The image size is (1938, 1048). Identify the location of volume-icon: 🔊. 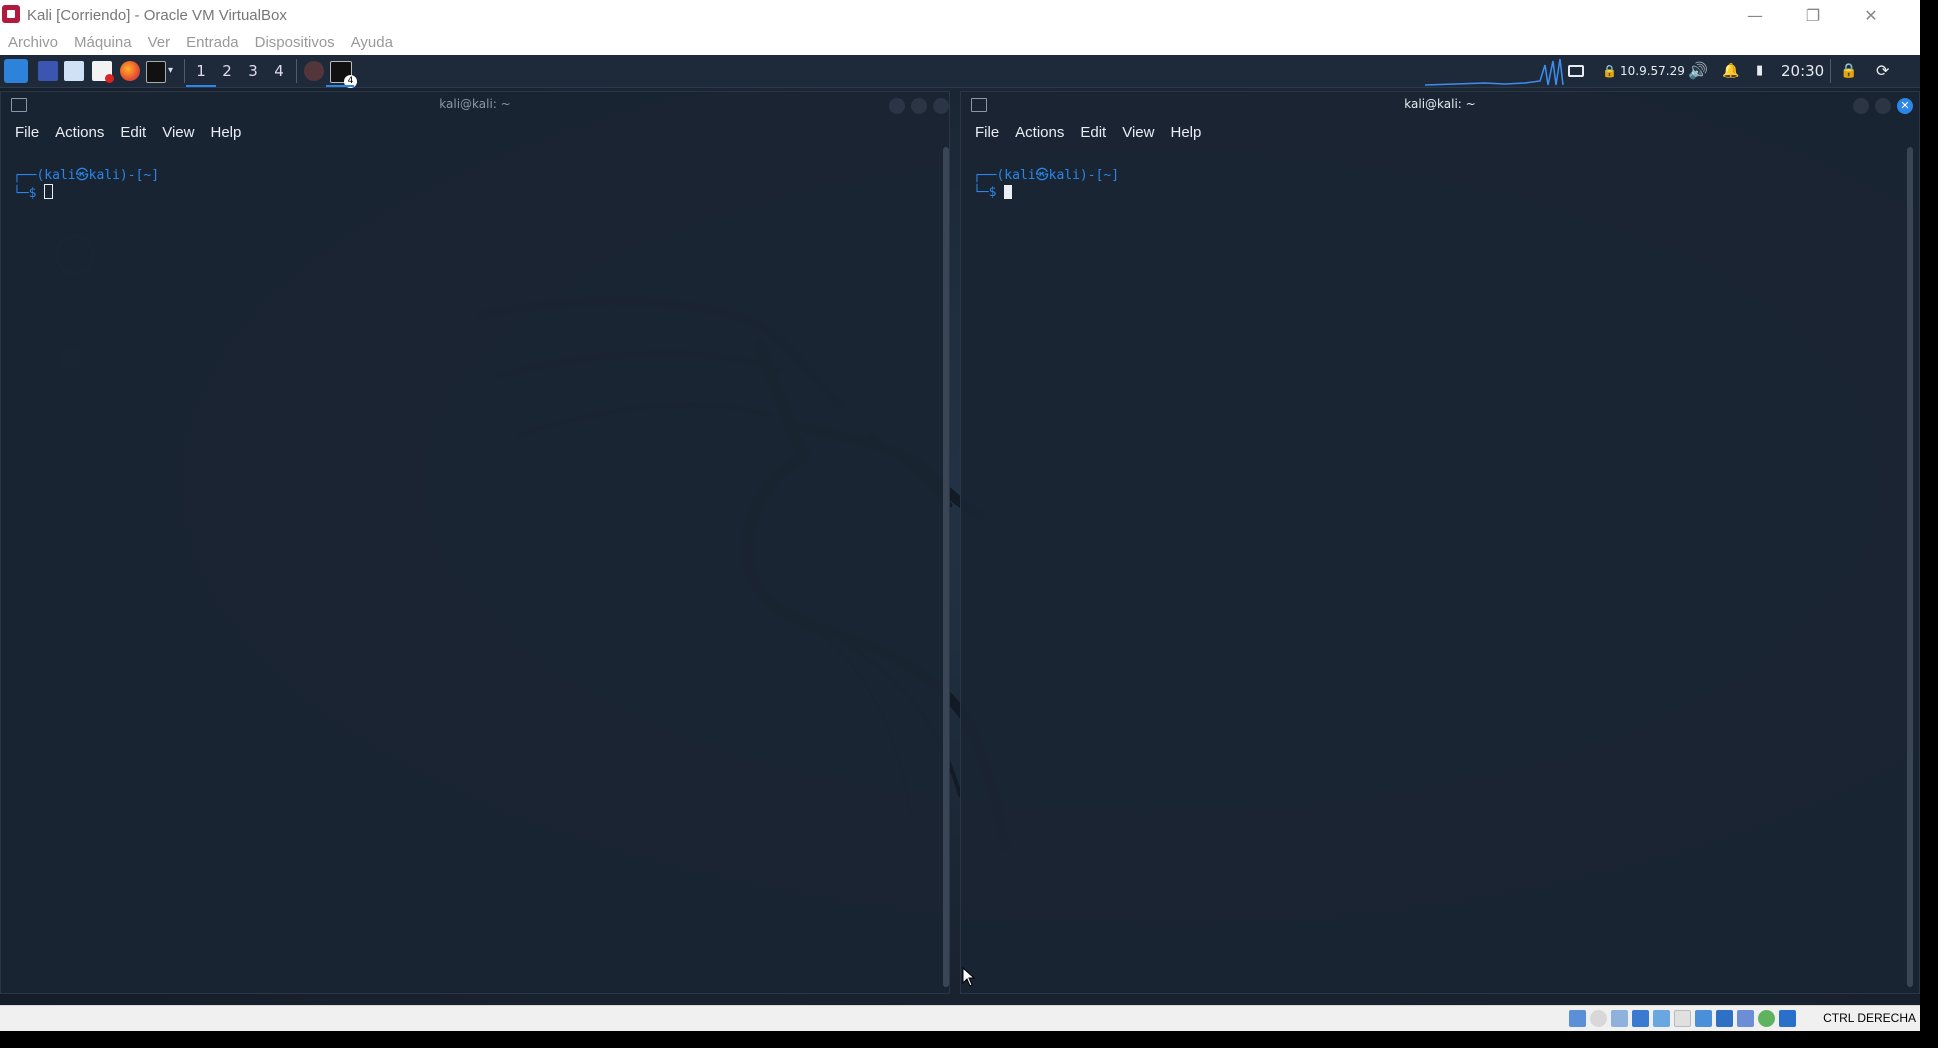
(1698, 71).